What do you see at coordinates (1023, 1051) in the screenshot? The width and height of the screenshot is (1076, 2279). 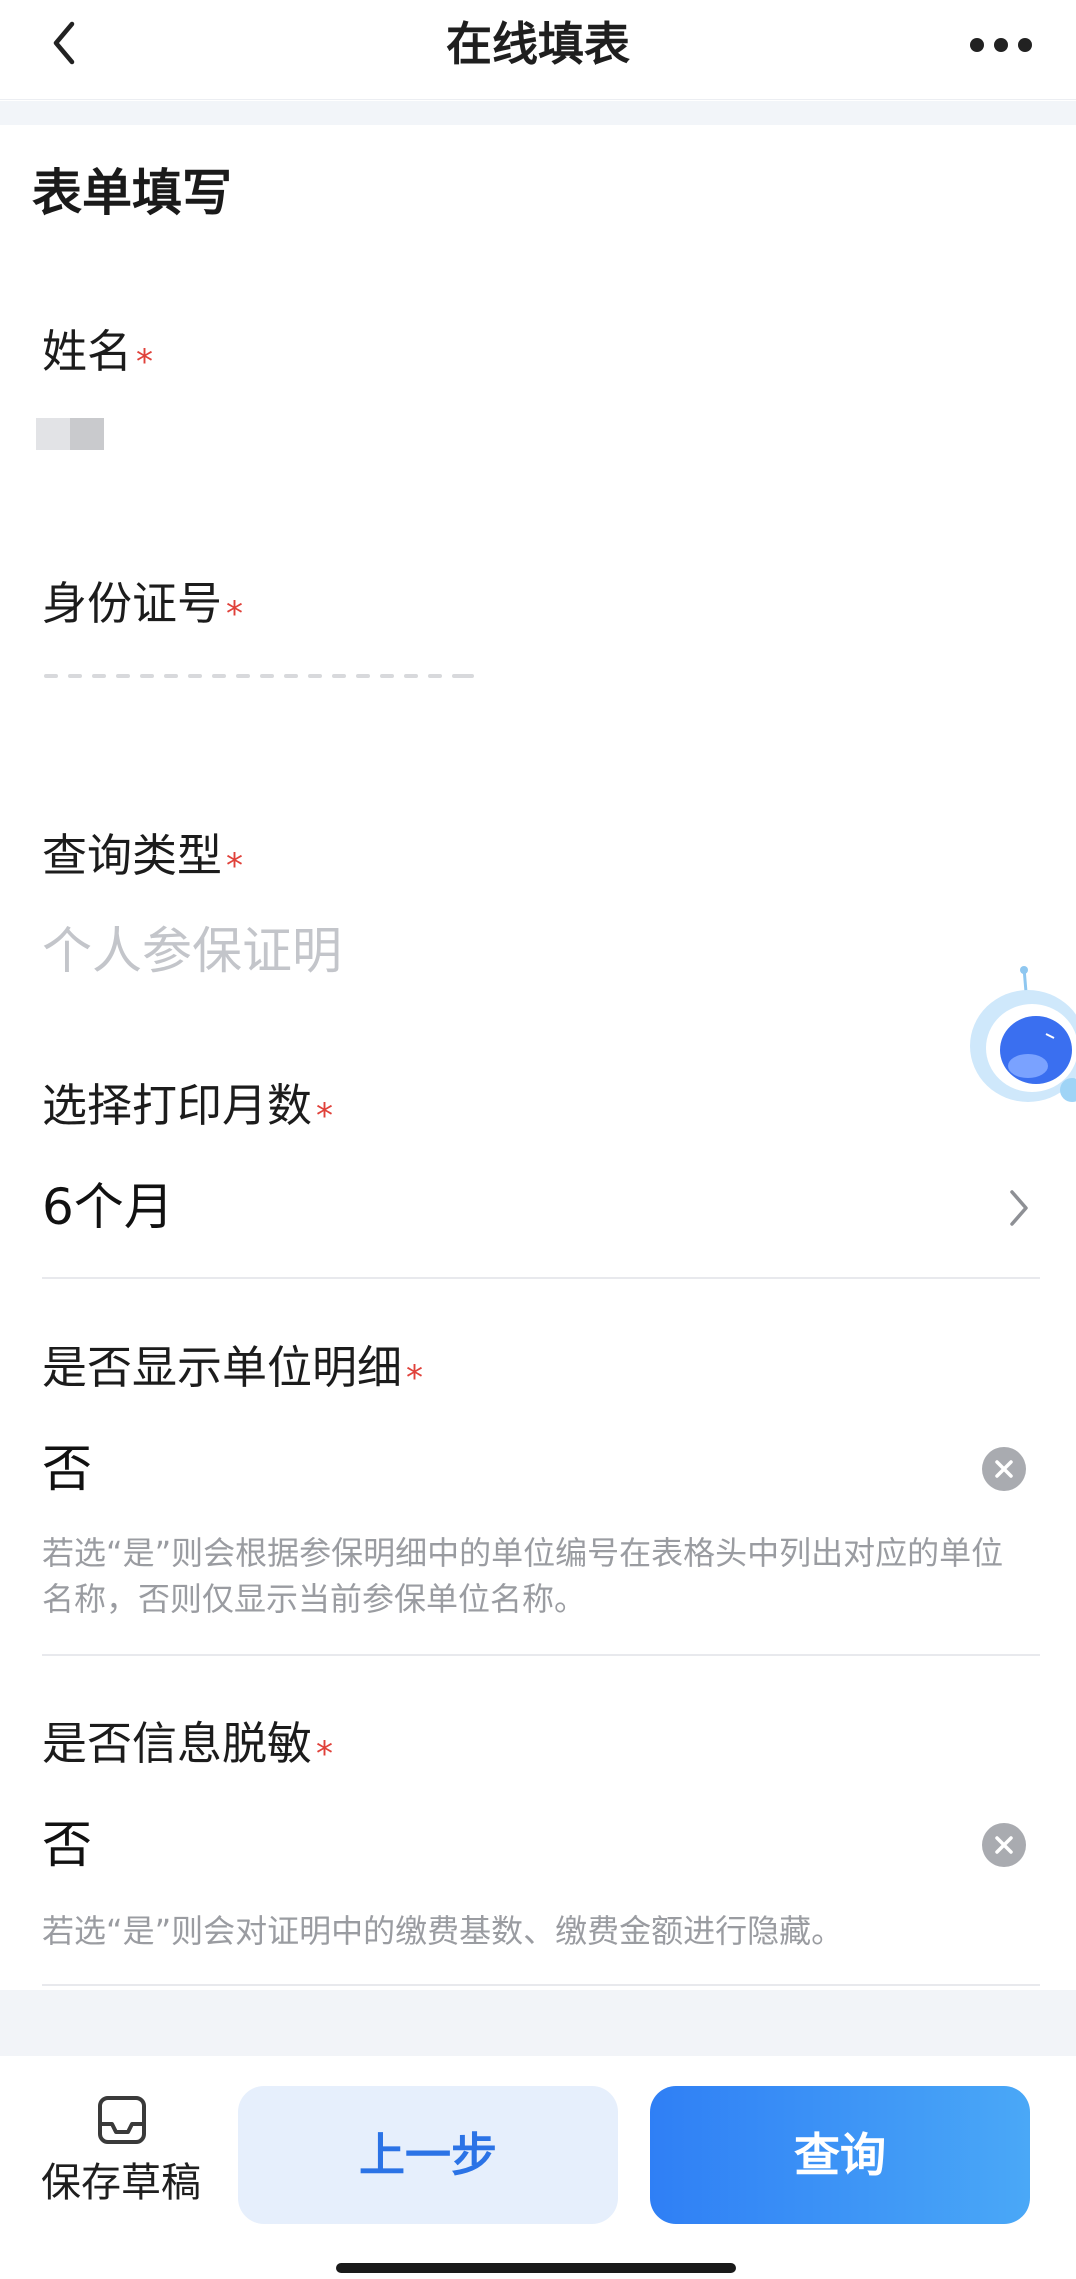 I see `assistant-robot-icon` at bounding box center [1023, 1051].